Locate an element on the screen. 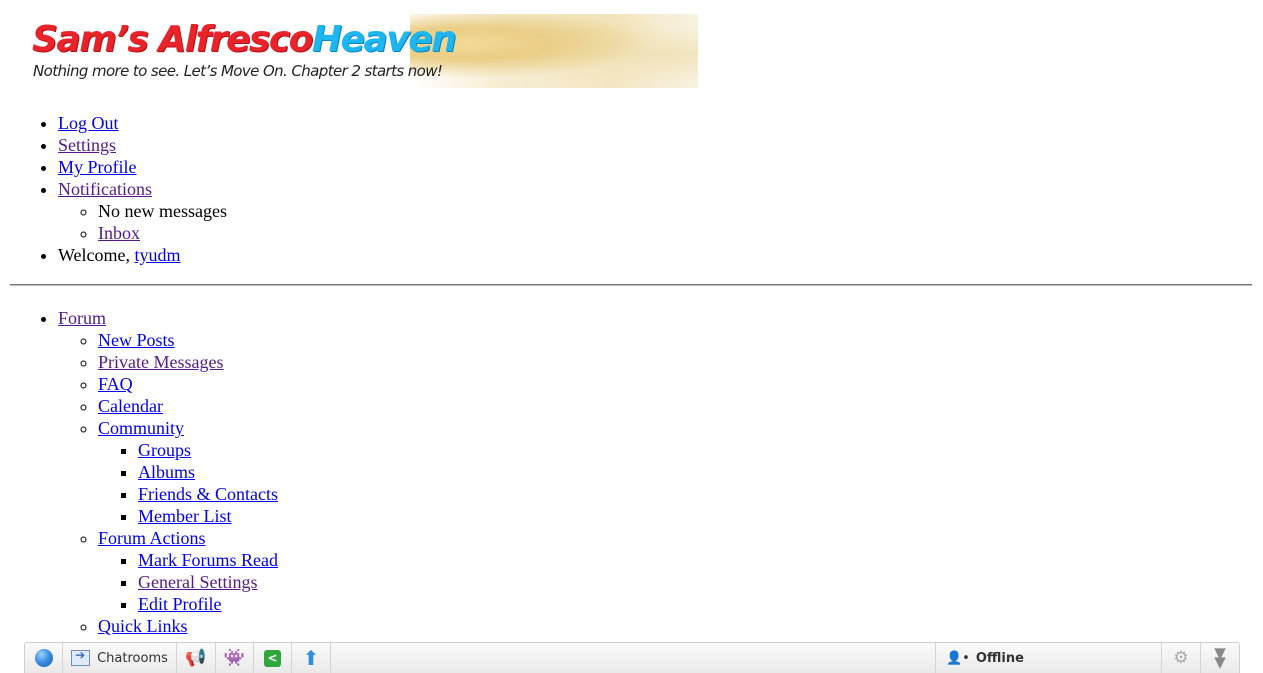  nav-item-mark-forums-read: Mark Forums Read is located at coordinates (208, 560).